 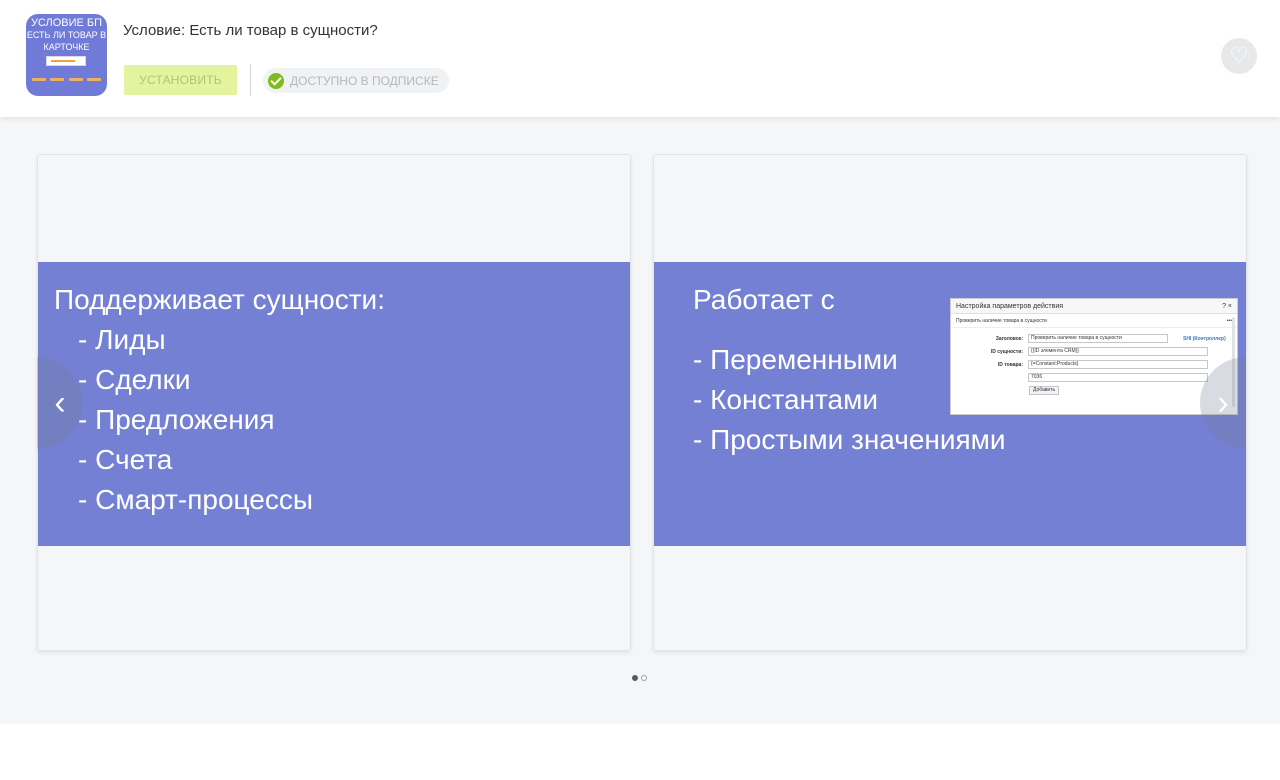 I want to click on check-circle-icon, so click(x=276, y=80).